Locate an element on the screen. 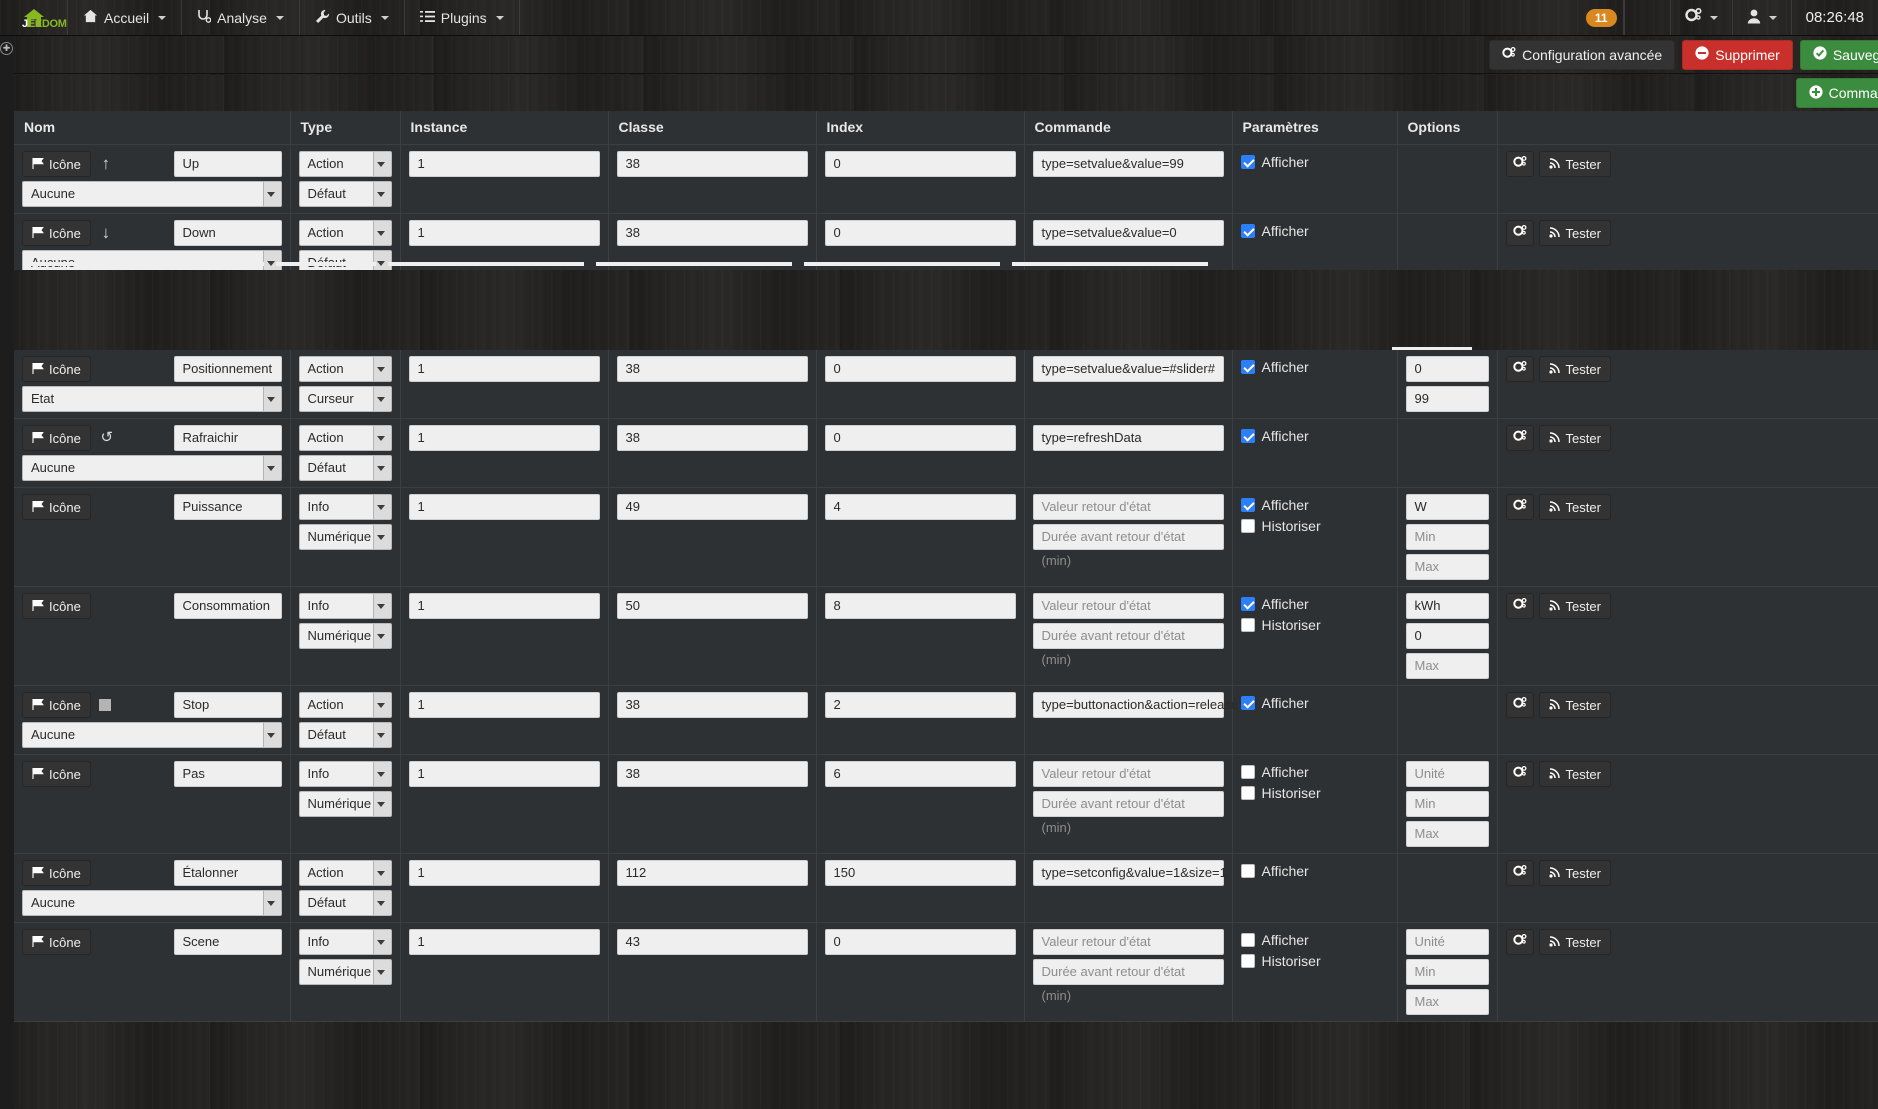  advanced-config-button: Configuration avancée is located at coordinates (1582, 54).